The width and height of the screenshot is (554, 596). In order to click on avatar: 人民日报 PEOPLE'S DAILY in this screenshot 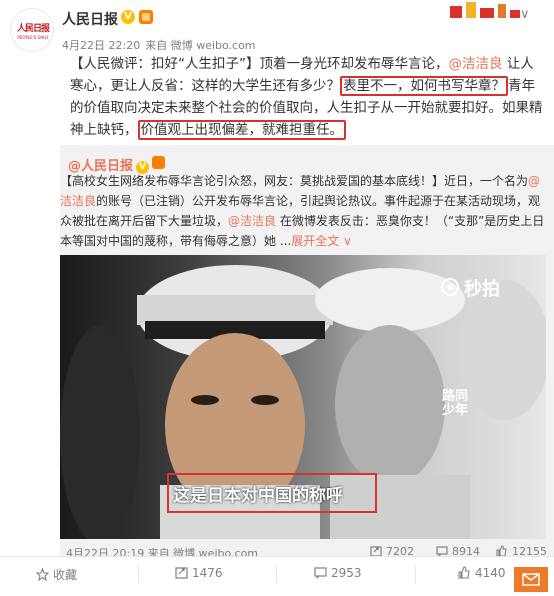, I will do `click(32, 30)`.